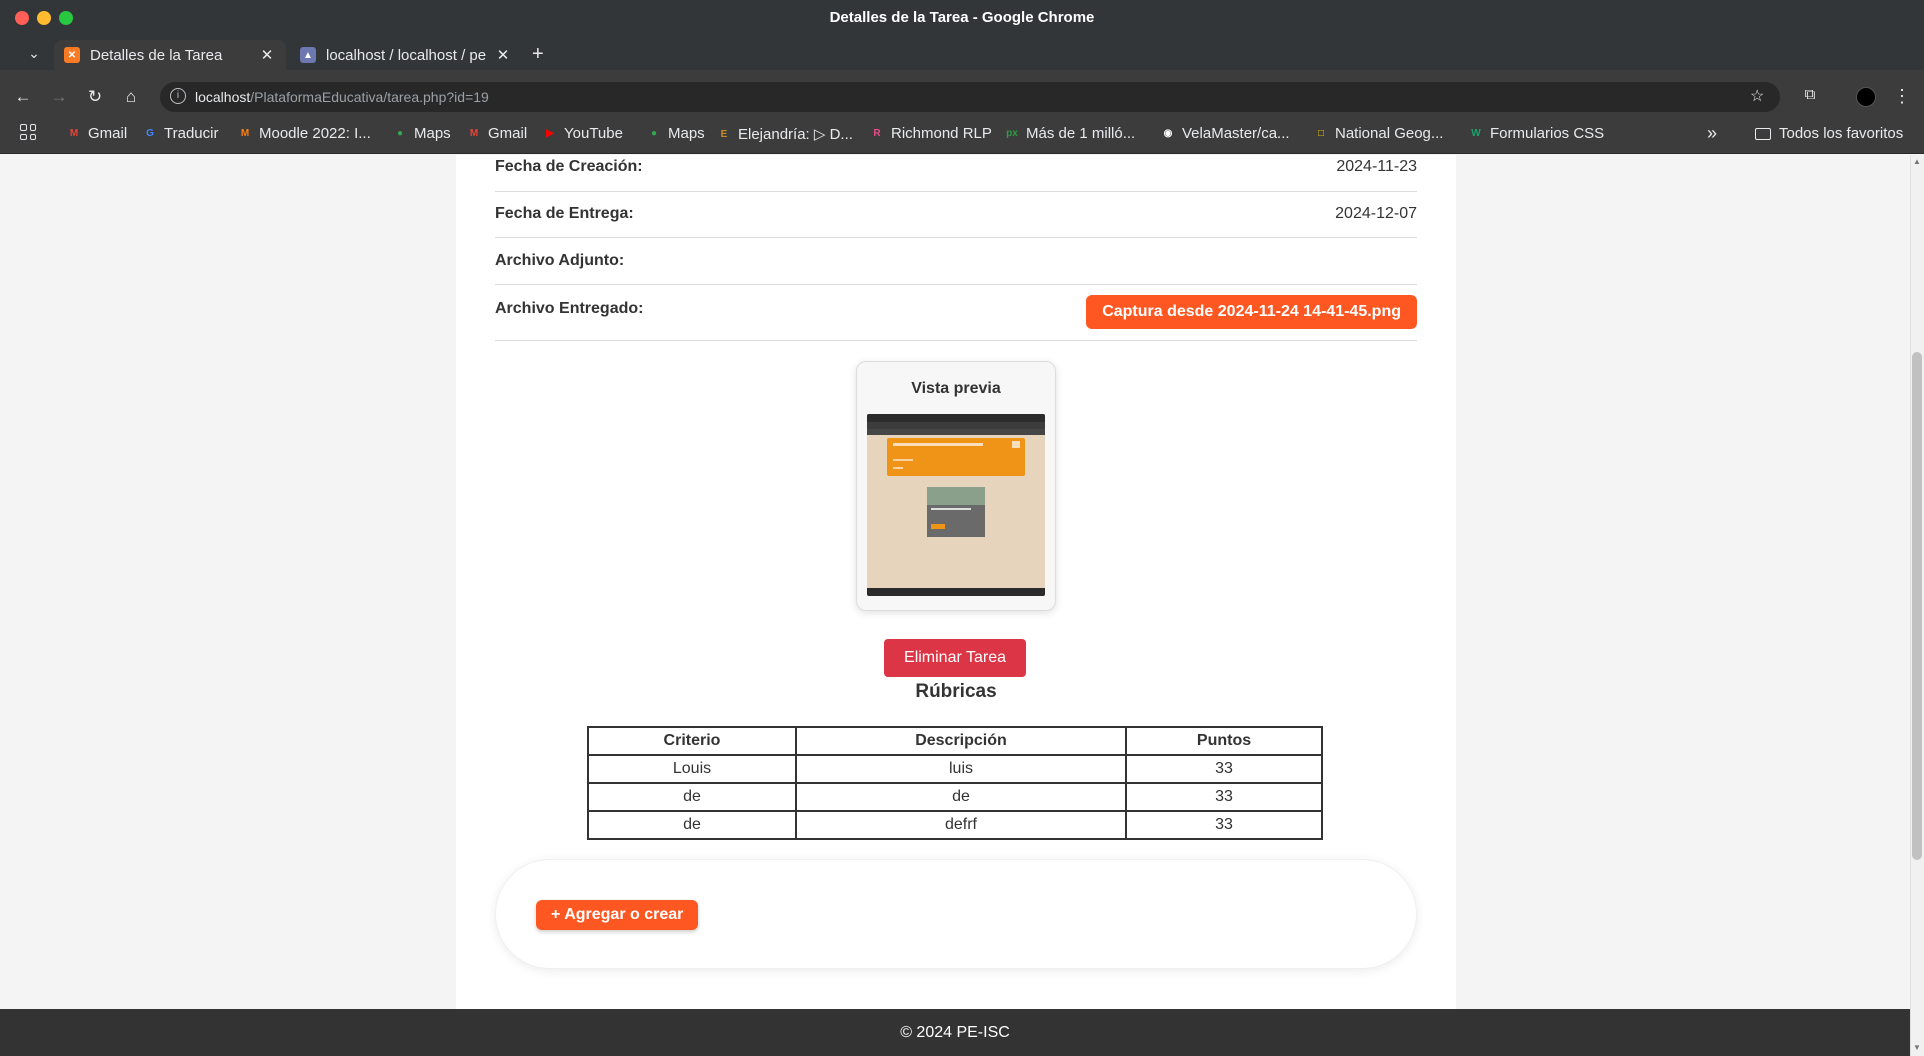  I want to click on tab-detalles-tarea: ✕ Detalles de la Tarea ✕, so click(170, 55).